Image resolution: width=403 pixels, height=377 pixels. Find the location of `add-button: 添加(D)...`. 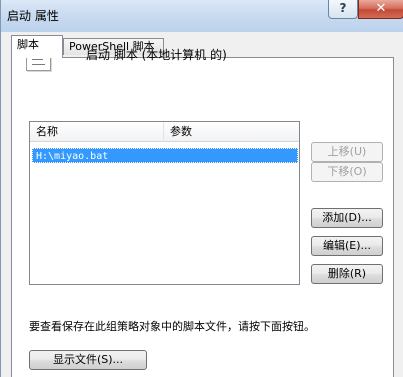

add-button: 添加(D)... is located at coordinates (347, 218).